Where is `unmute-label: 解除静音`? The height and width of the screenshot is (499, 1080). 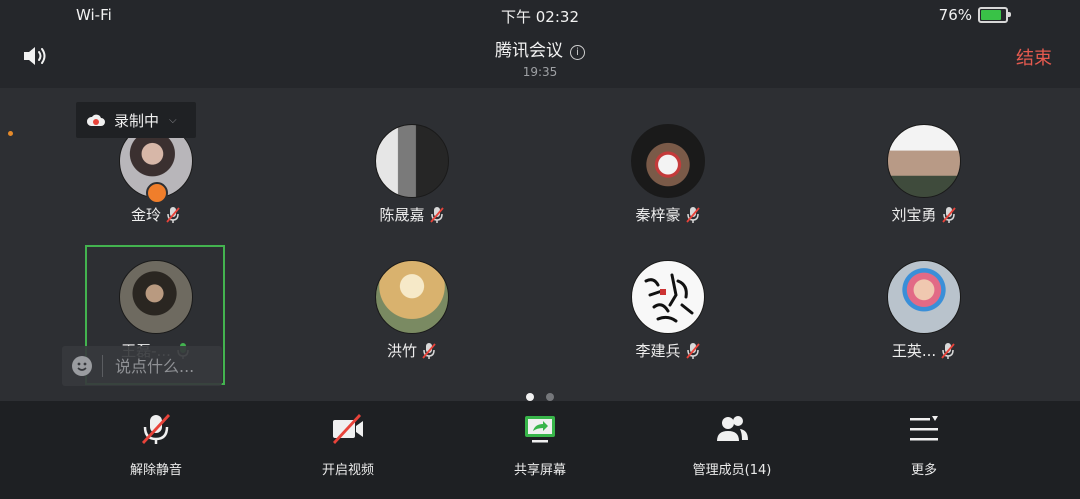 unmute-label: 解除静音 is located at coordinates (155, 470).